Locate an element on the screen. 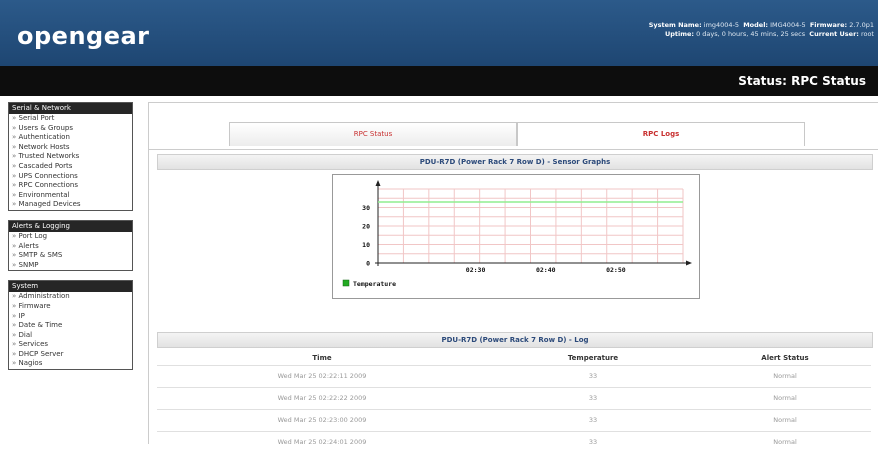 The width and height of the screenshot is (878, 452). sidebar-item: IP is located at coordinates (70, 317).